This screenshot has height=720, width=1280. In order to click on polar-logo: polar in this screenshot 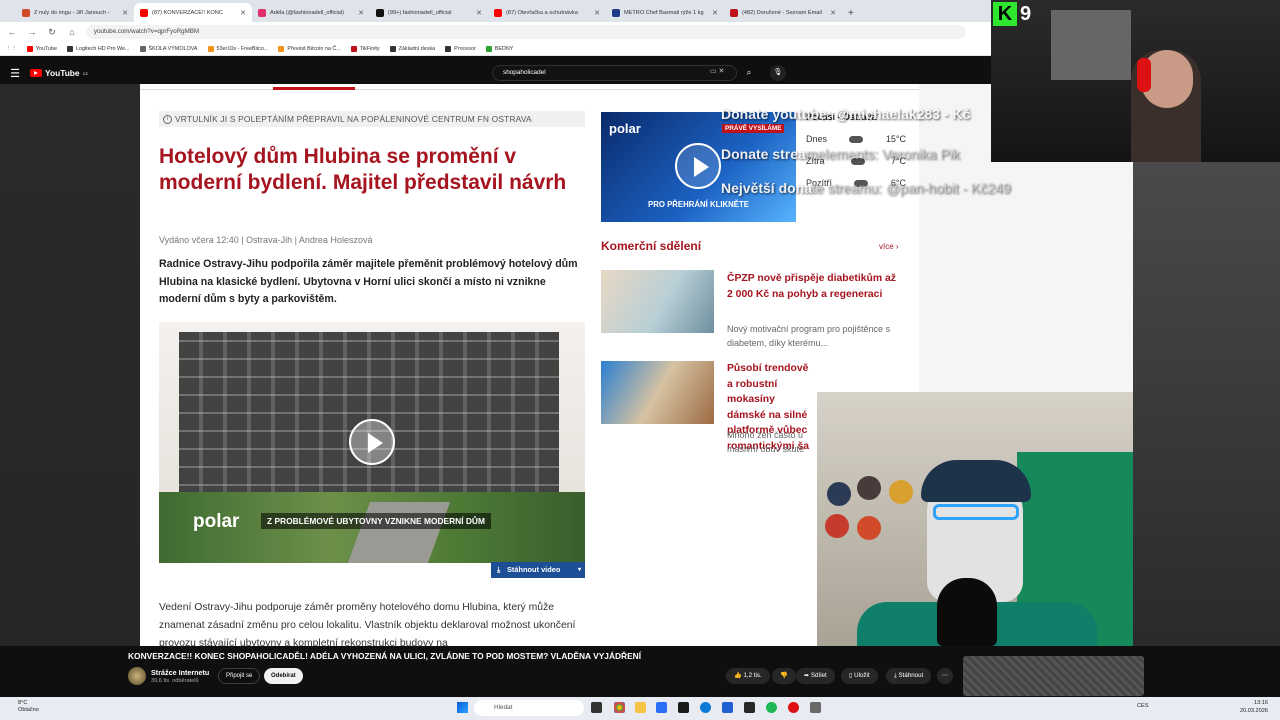, I will do `click(216, 521)`.